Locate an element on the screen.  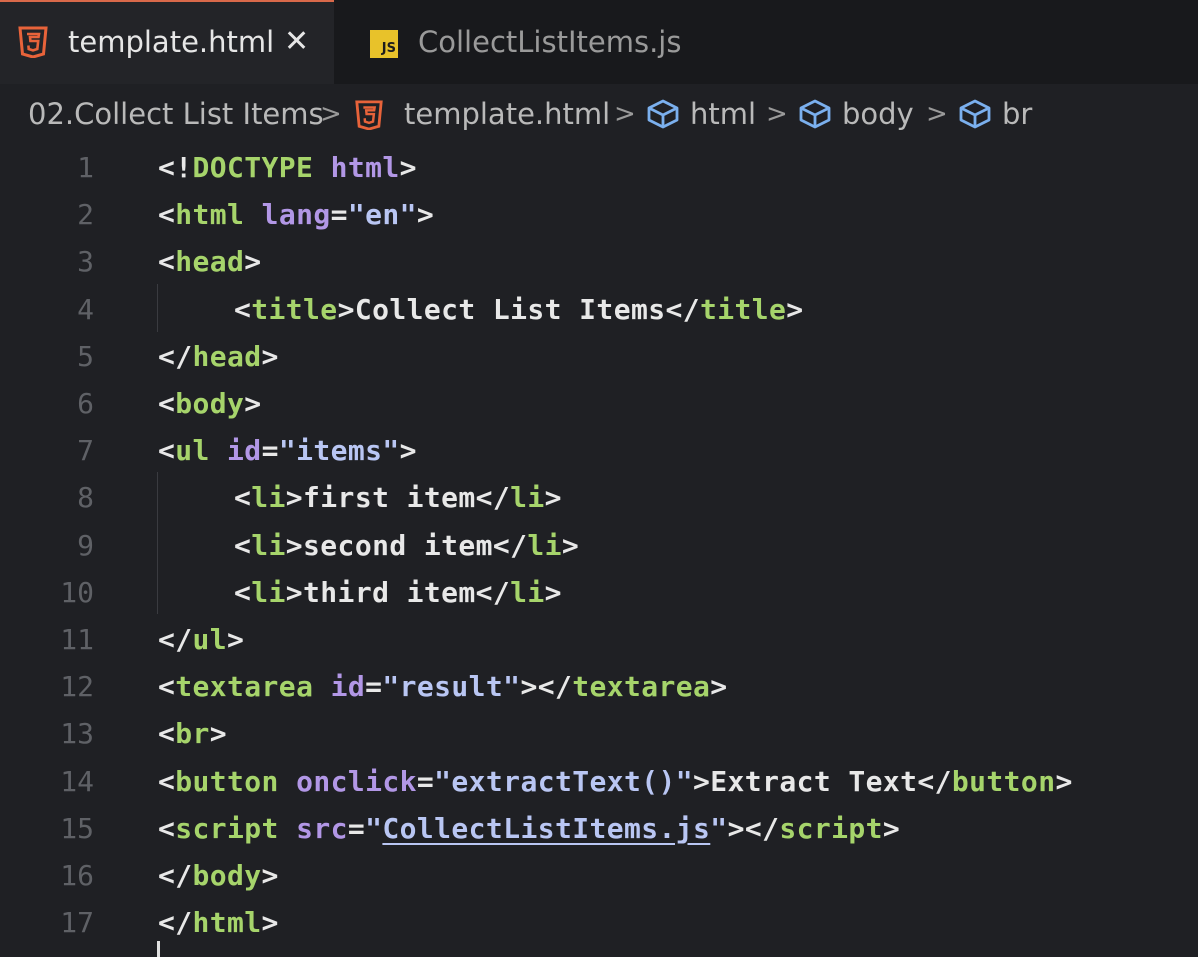
code-line: 4 <title>Collect List Items</title> is located at coordinates (599, 309).